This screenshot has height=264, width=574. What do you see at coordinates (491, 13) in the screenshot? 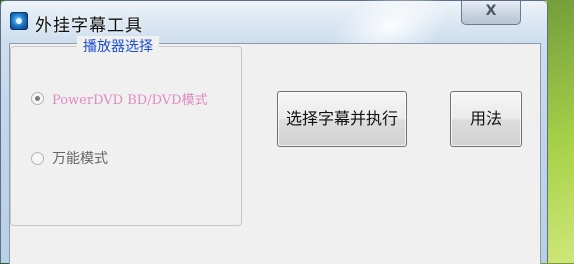
I see `close-button: X` at bounding box center [491, 13].